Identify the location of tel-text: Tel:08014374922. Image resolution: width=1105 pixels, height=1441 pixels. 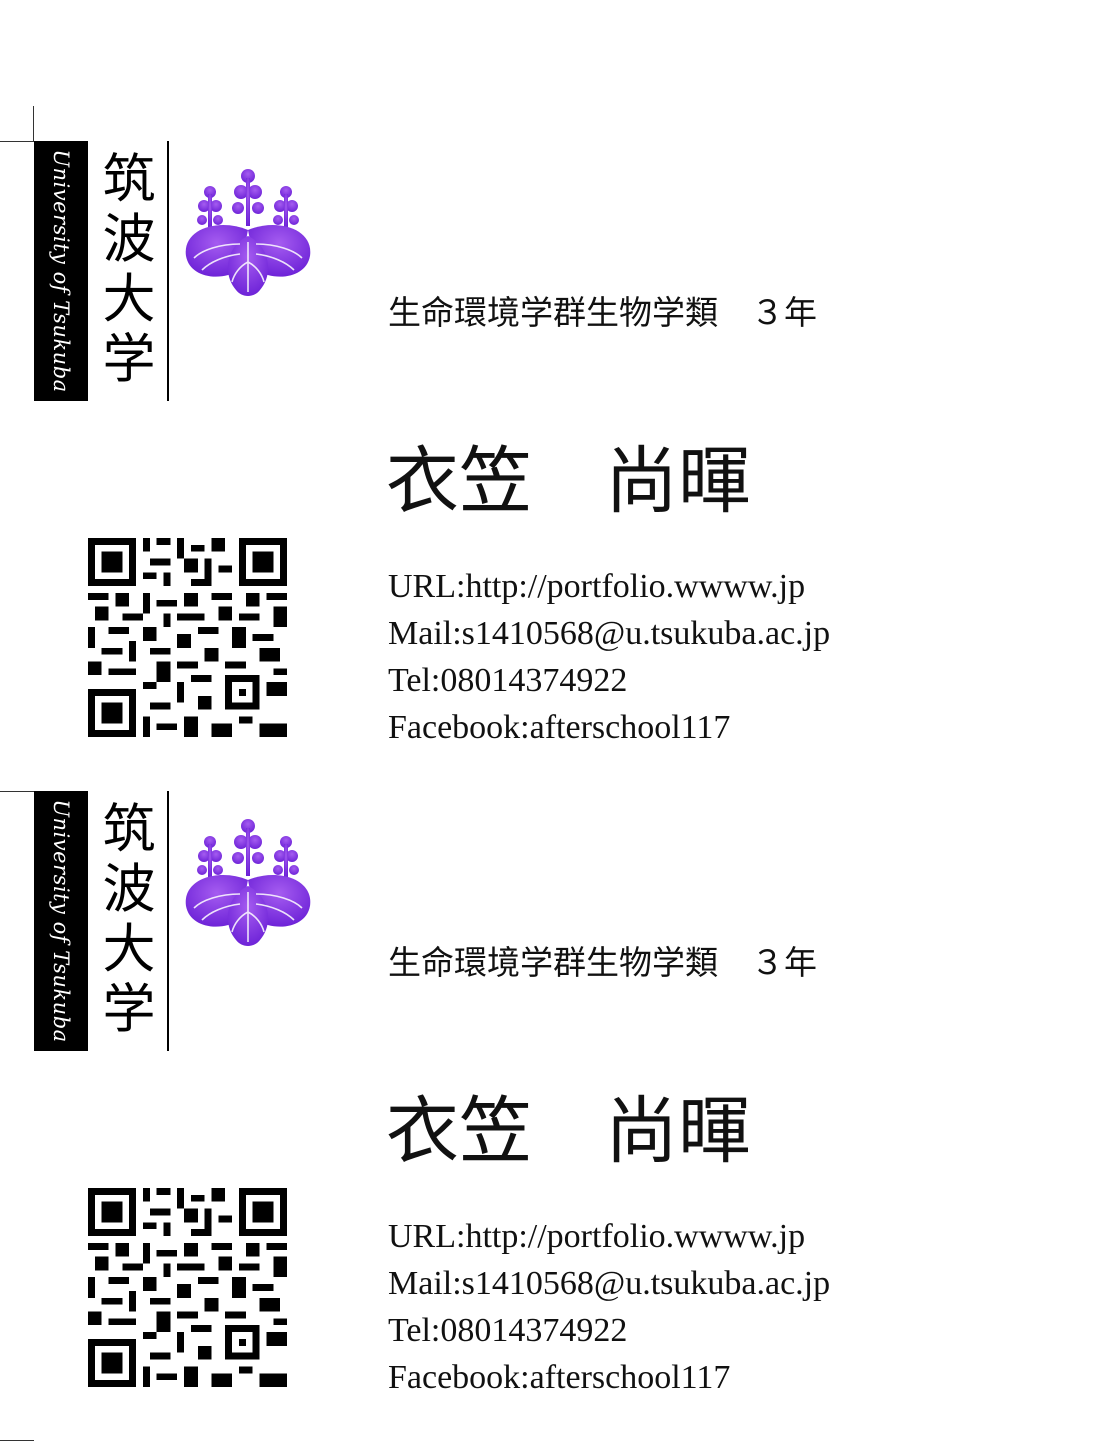
(508, 1330).